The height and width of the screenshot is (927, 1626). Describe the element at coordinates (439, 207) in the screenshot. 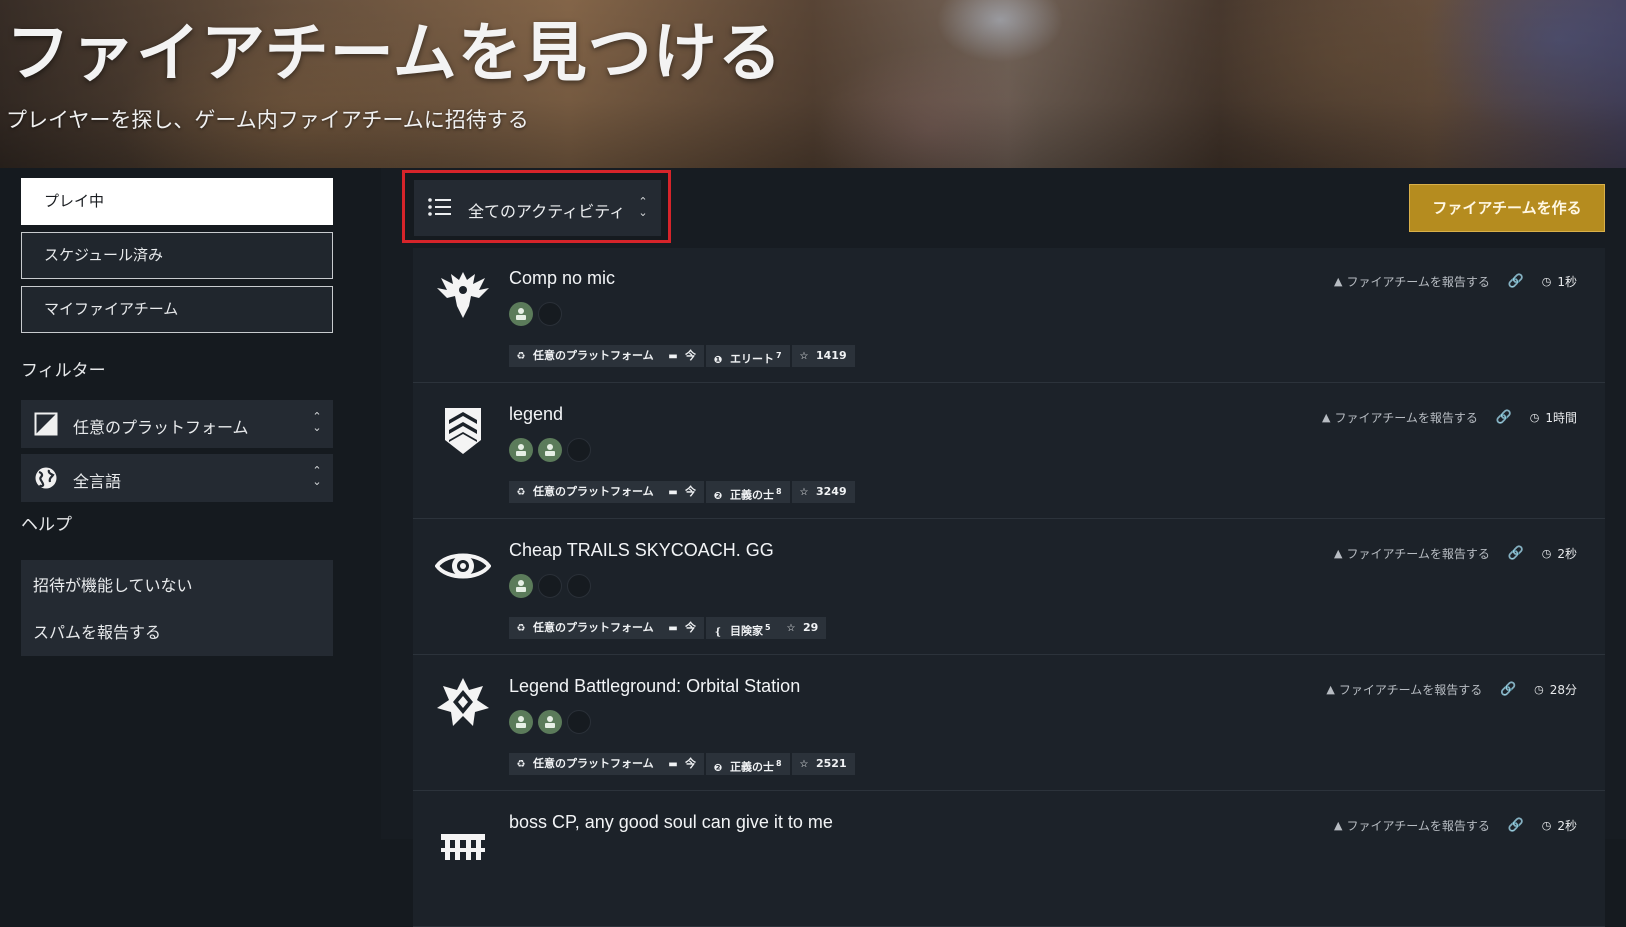

I see `list-icon` at that location.